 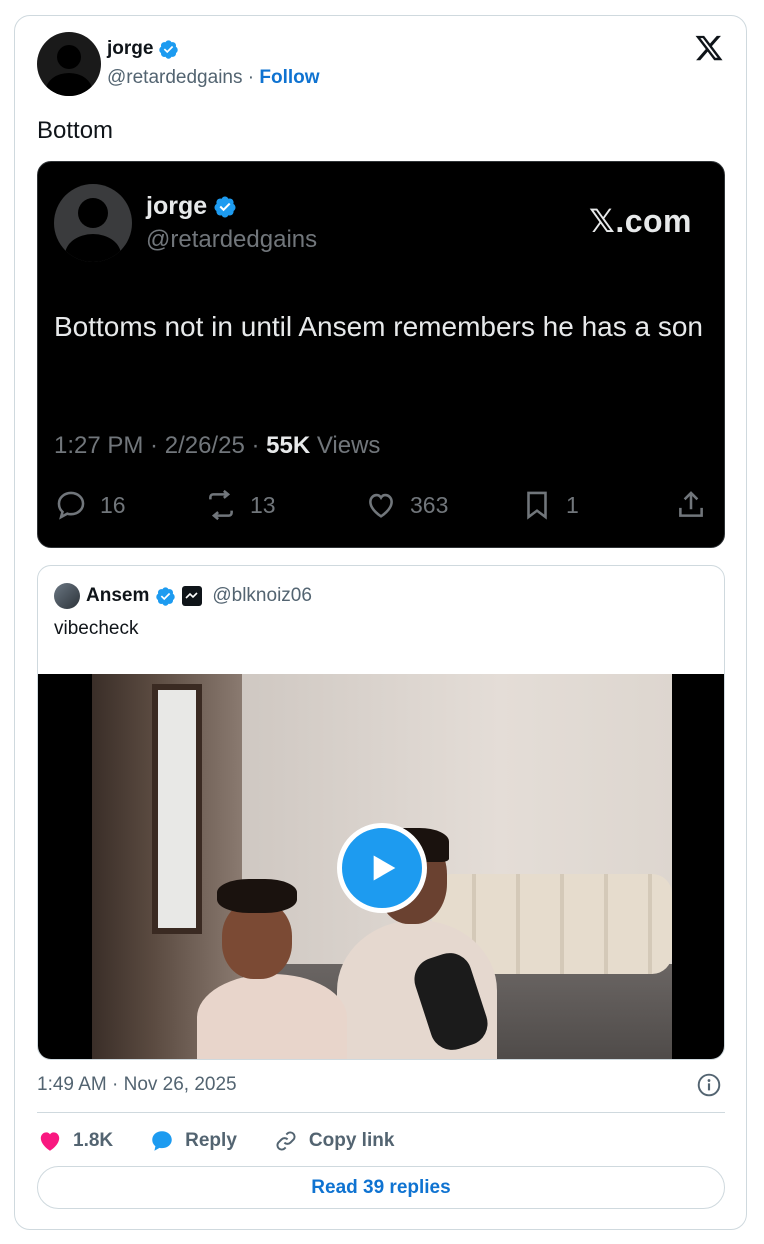 What do you see at coordinates (75, 1141) in the screenshot?
I see `like-button: 1.8K` at bounding box center [75, 1141].